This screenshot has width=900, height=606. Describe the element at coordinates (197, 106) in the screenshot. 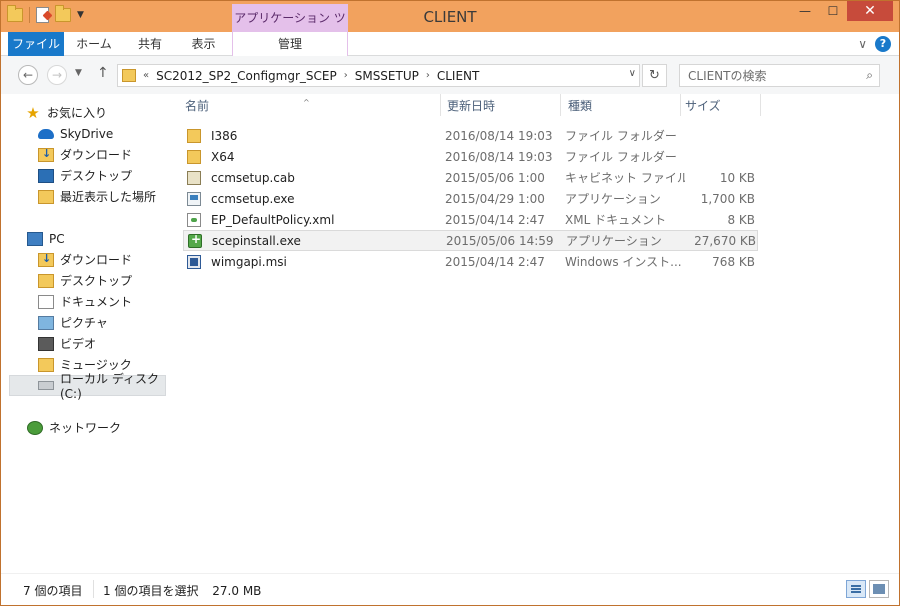

I see `column-header-label: 名前` at that location.